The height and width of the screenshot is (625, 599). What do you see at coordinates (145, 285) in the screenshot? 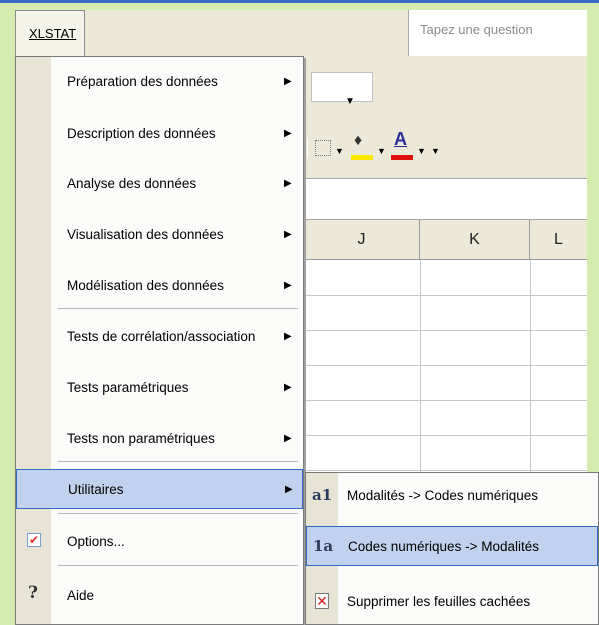
I see `menu-item-label: Modélisation des données` at bounding box center [145, 285].